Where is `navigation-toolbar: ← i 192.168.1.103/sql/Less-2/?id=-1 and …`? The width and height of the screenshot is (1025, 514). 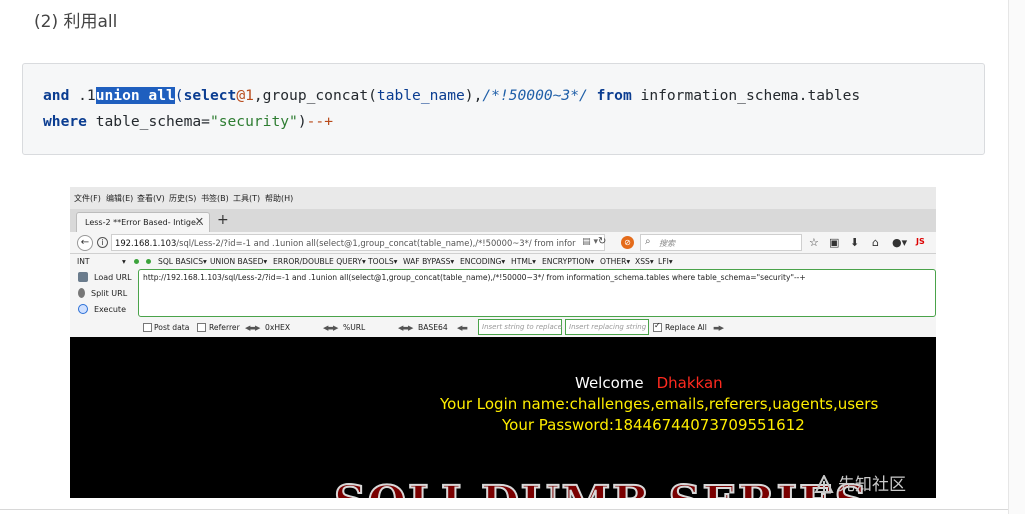
navigation-toolbar: ← i 192.168.1.103/sql/Less-2/?id=-1 and … is located at coordinates (503, 243).